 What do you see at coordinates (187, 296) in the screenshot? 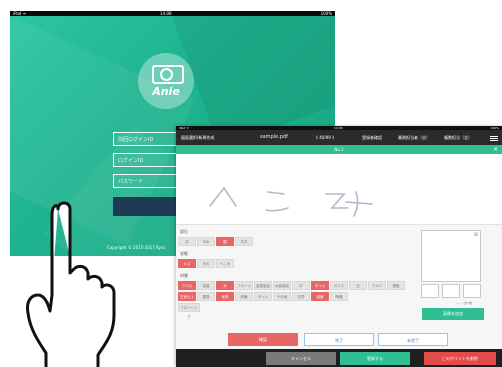
I see `chip-option: 左官仕上` at bounding box center [187, 296].